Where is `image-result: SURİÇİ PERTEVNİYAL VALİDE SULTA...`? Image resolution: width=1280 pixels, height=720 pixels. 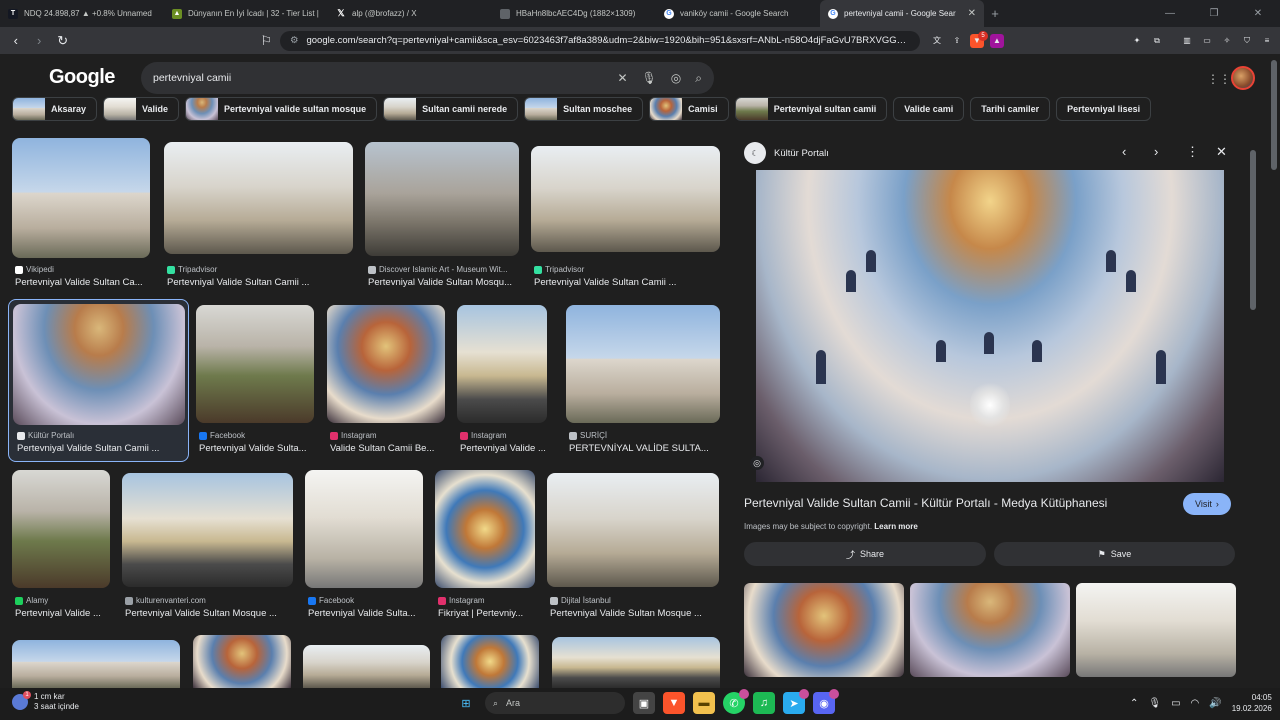 image-result: SURİÇİ PERTEVNİYAL VALİDE SULTA... is located at coordinates (643, 382).